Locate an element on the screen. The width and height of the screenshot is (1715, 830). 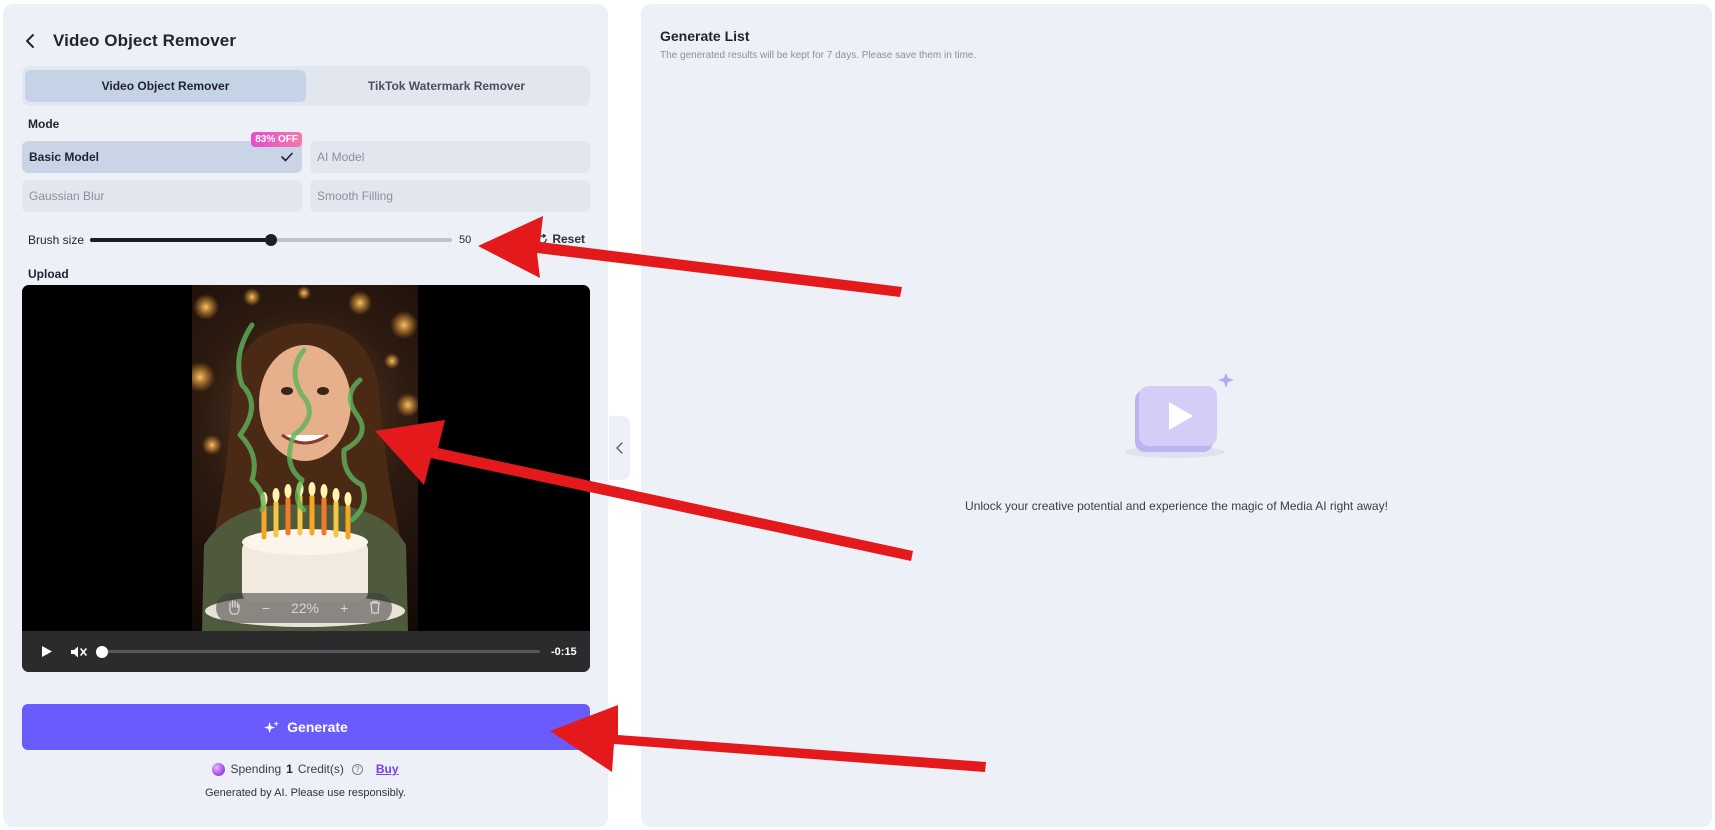
collapse-panel-button is located at coordinates (619, 448).